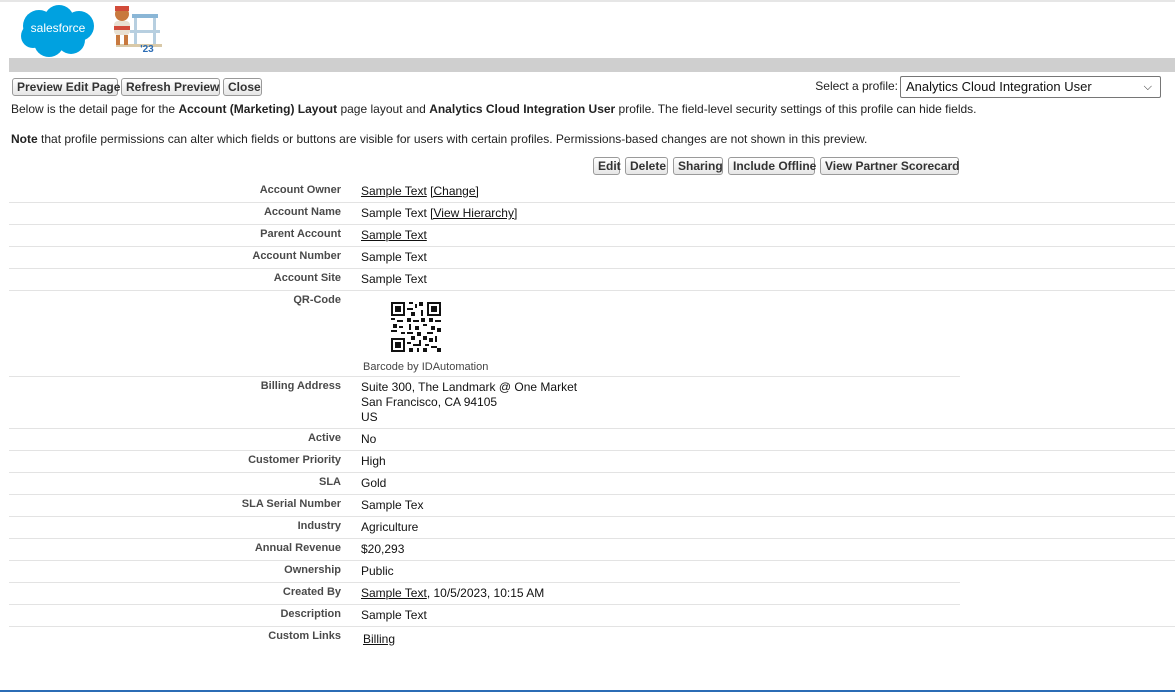 Image resolution: width=1175 pixels, height=697 pixels. What do you see at coordinates (592, 483) in the screenshot?
I see `field-row-sla: SLA Gold` at bounding box center [592, 483].